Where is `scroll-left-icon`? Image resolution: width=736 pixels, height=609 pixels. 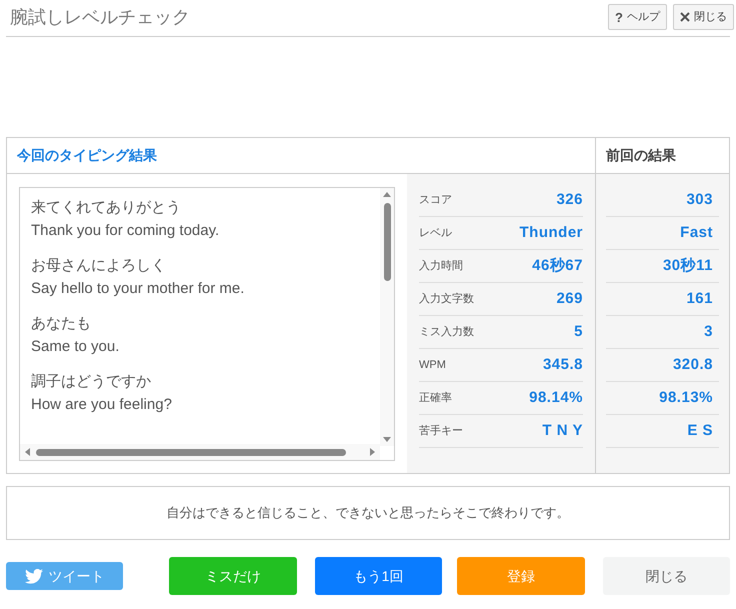
scroll-left-icon is located at coordinates (27, 452).